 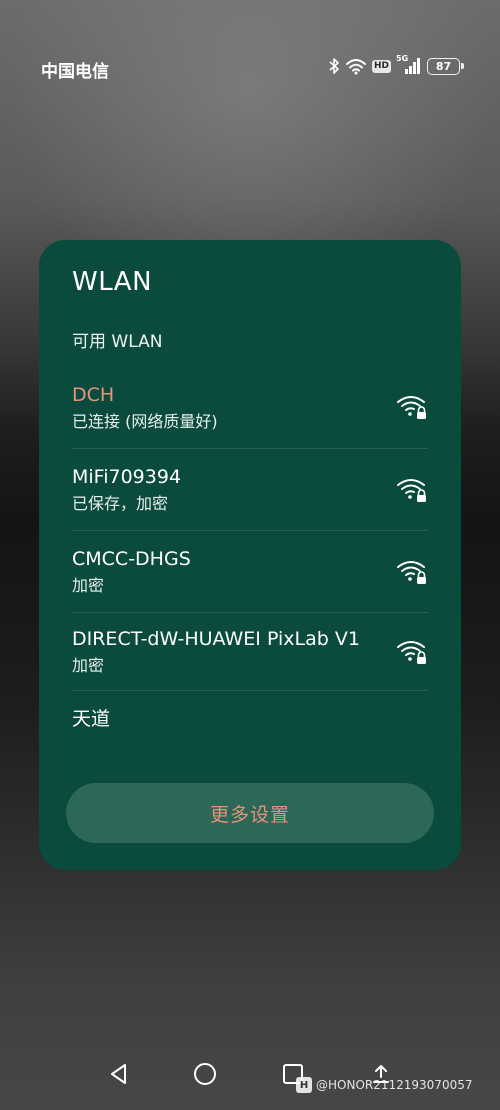 I want to click on carrier-name: 中国电信, so click(x=75, y=72).